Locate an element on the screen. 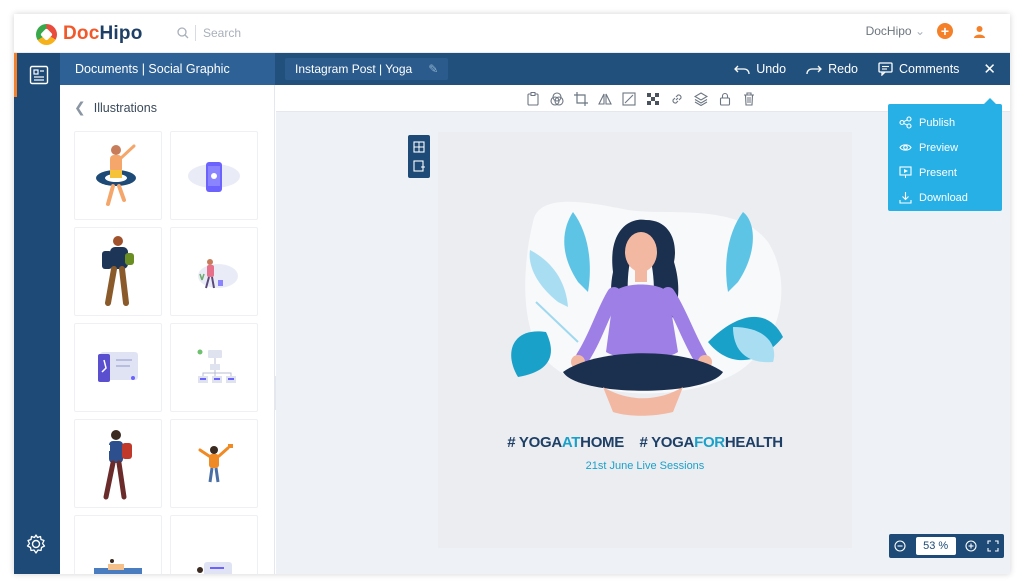 Image resolution: width=1024 pixels, height=587 pixels. trim-icon is located at coordinates (629, 99).